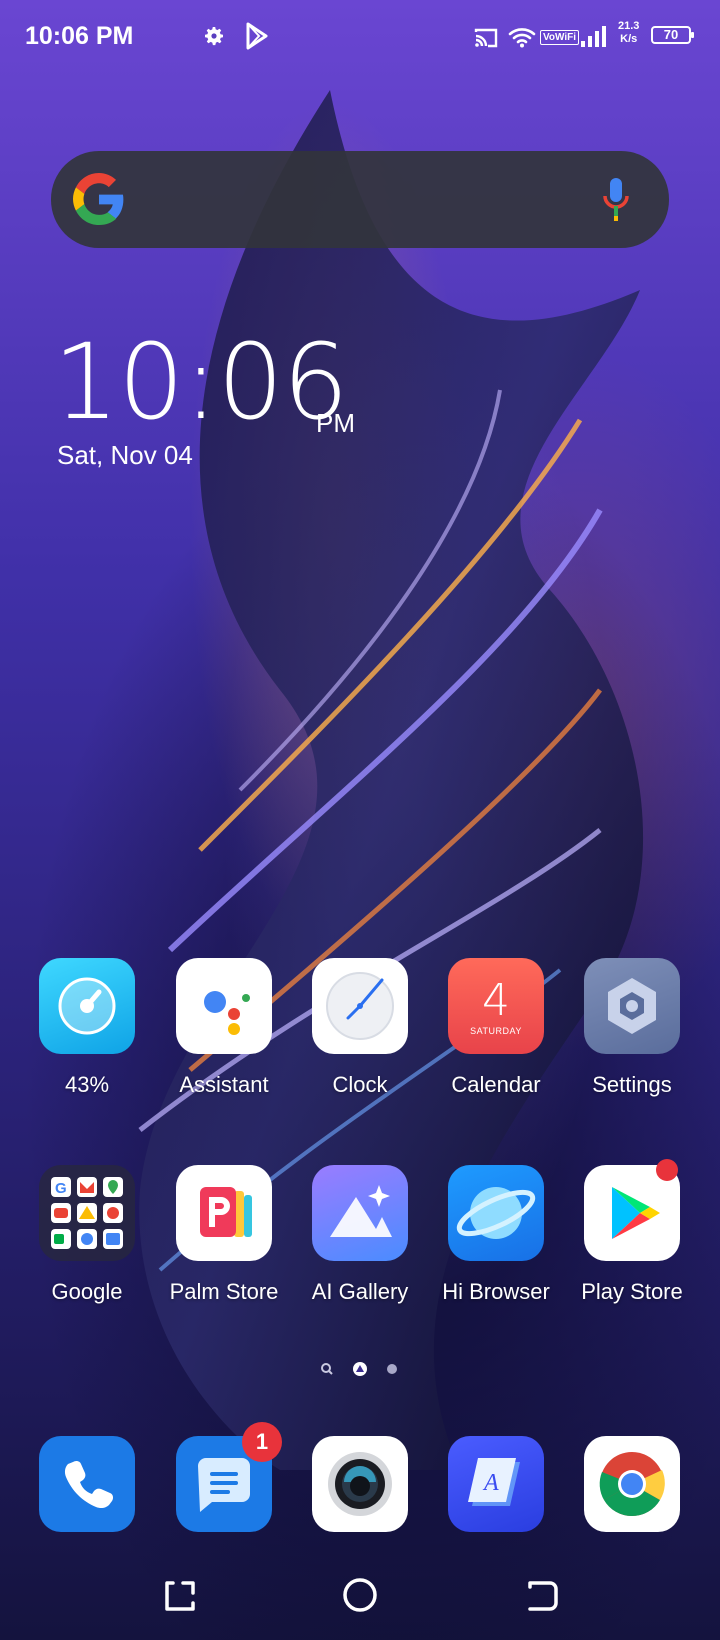  I want to click on app-play-store: Play Store, so click(632, 1232).